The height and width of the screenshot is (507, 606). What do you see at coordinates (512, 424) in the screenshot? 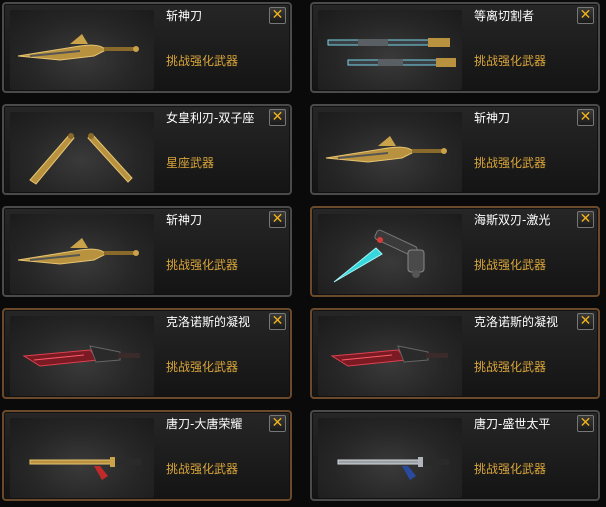
I see `weapon-name: 唐刀-盛世太平` at bounding box center [512, 424].